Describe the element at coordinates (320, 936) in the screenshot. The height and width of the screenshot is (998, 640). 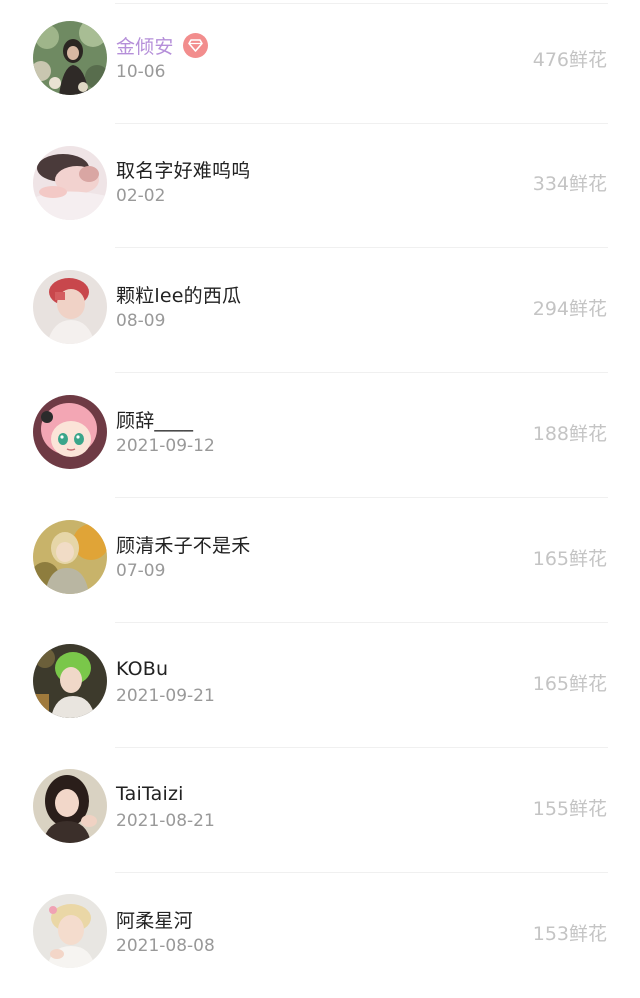
I see `list-item: 阿柔星河 2021-08-08 153鲜花` at that location.